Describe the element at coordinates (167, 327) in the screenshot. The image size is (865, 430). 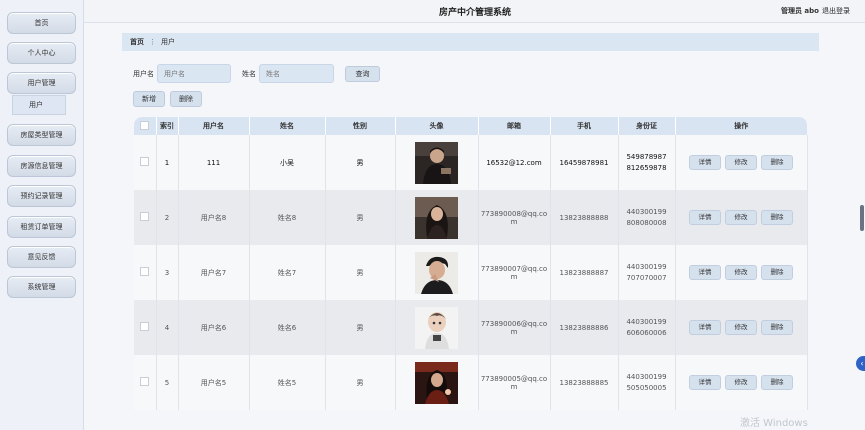
I see `cell-index: 4` at that location.